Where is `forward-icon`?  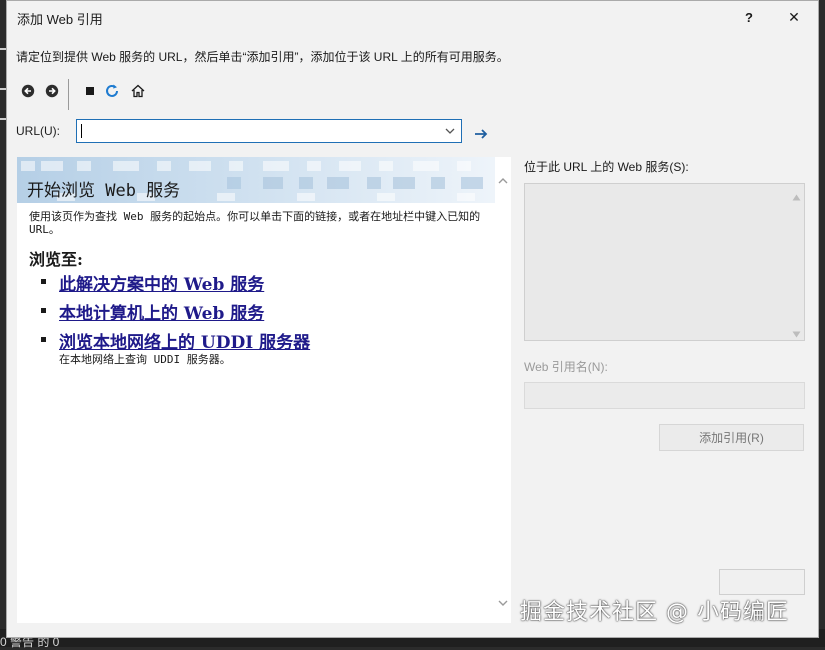 forward-icon is located at coordinates (52, 91).